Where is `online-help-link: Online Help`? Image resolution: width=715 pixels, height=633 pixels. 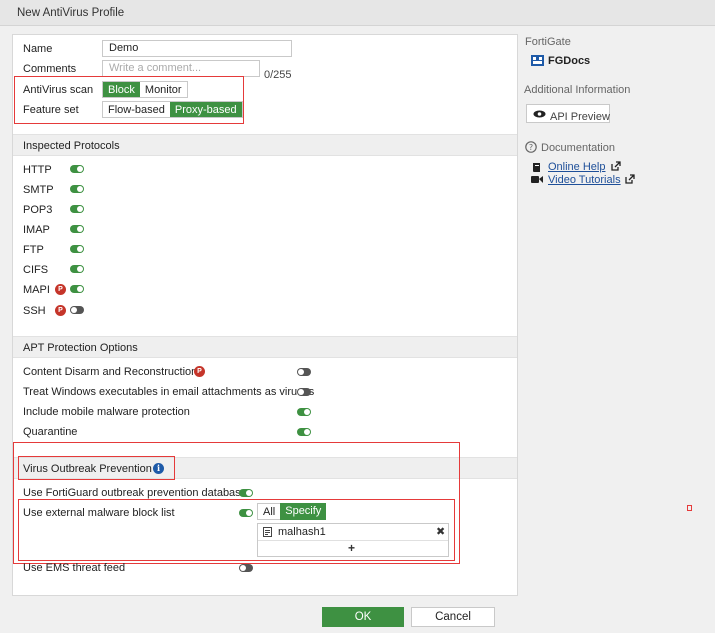
online-help-link: Online Help is located at coordinates (576, 167).